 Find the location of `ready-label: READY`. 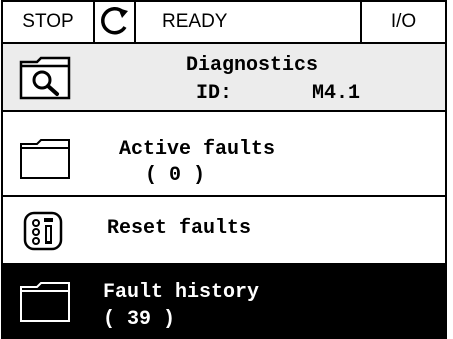

ready-label: READY is located at coordinates (195, 21).